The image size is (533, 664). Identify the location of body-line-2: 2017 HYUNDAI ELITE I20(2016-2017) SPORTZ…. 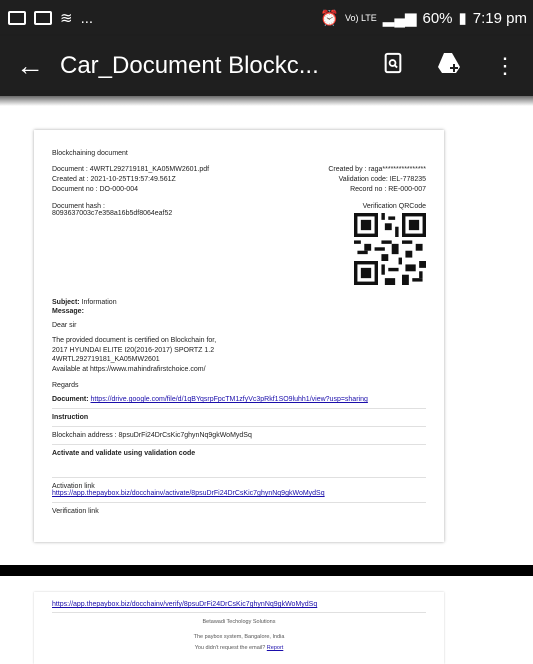
(133, 350).